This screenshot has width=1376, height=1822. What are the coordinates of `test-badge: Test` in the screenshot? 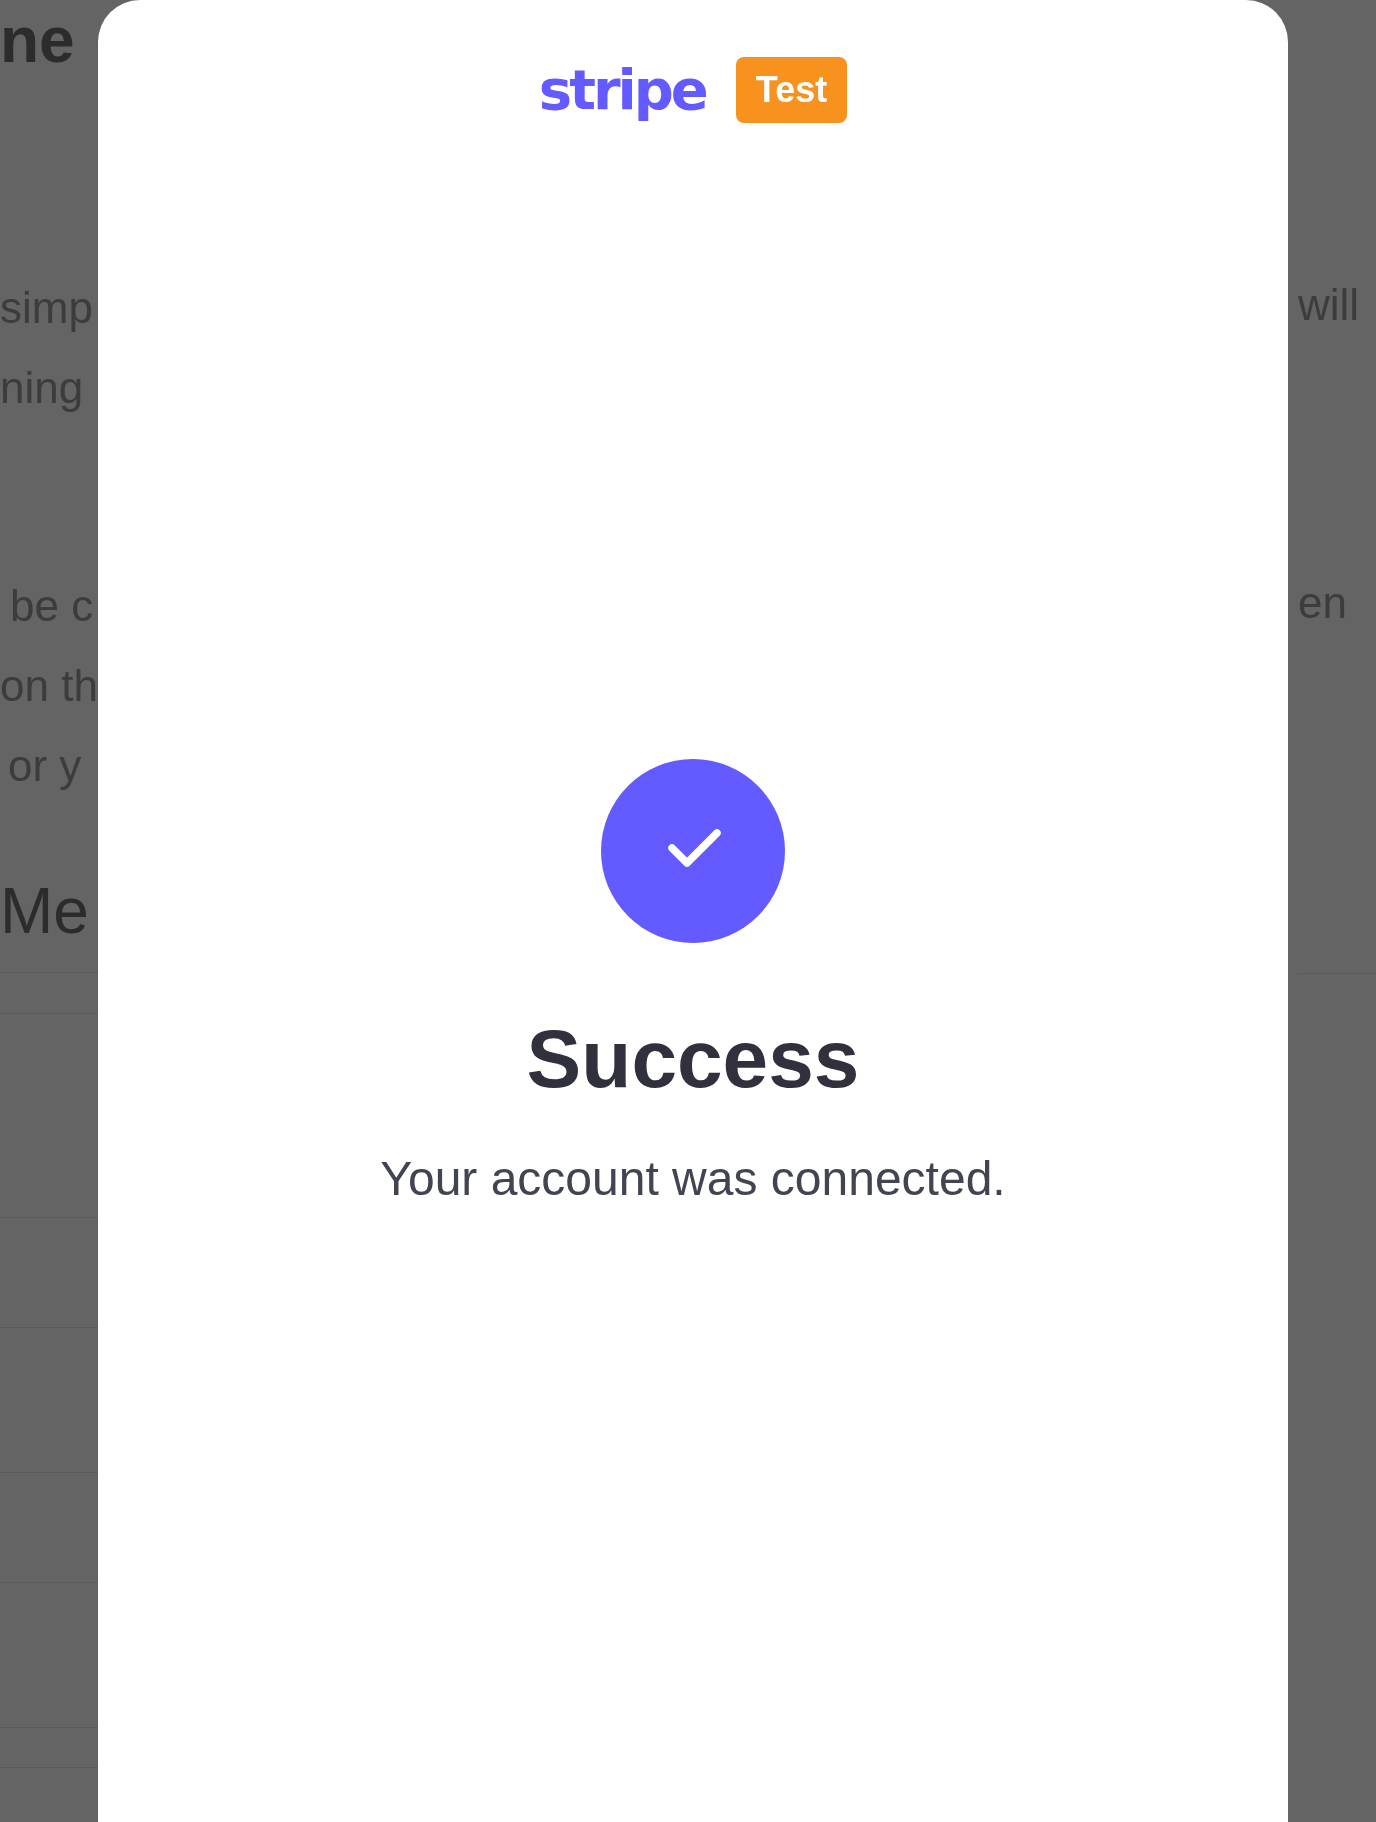 It's located at (791, 90).